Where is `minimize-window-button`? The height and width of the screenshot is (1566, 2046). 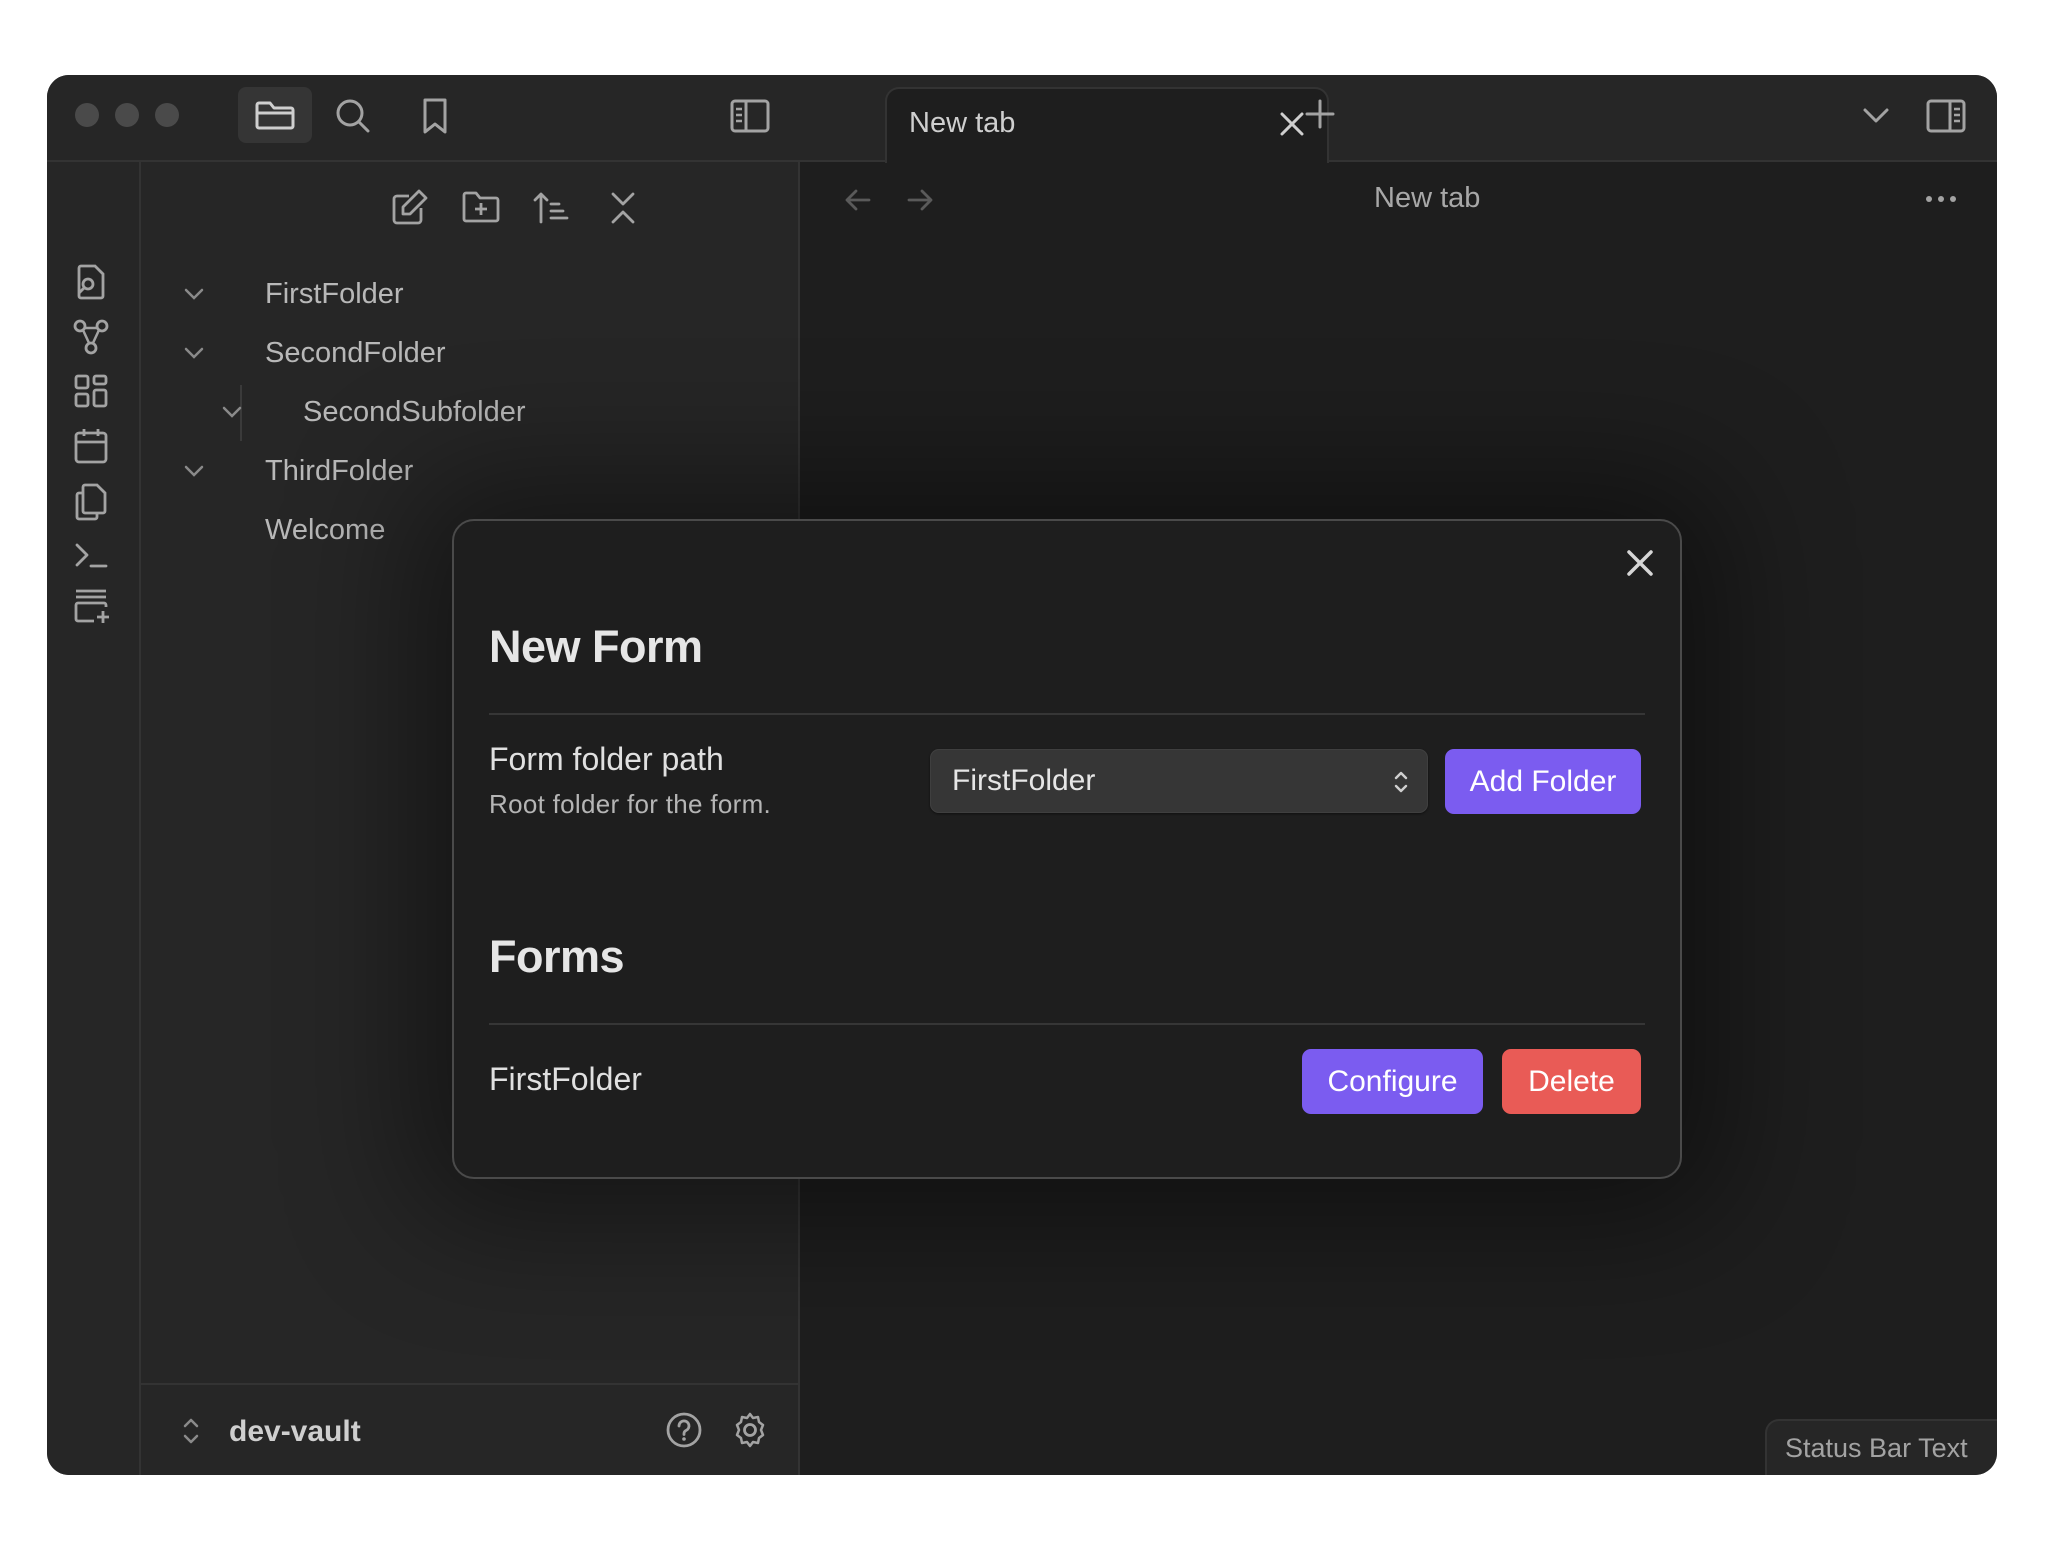 minimize-window-button is located at coordinates (127, 115).